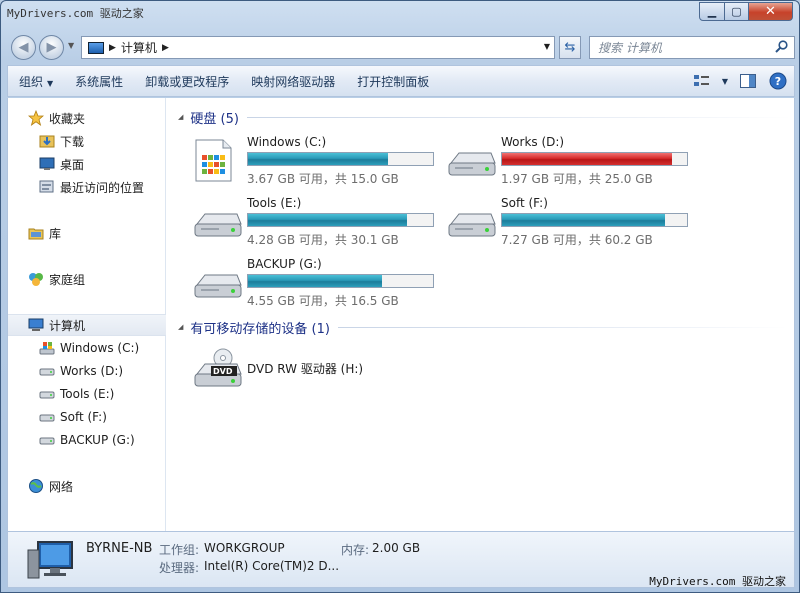 The height and width of the screenshot is (593, 800). Describe the element at coordinates (187, 81) in the screenshot. I see `uninstall-program-button: 卸载或更改程序` at that location.